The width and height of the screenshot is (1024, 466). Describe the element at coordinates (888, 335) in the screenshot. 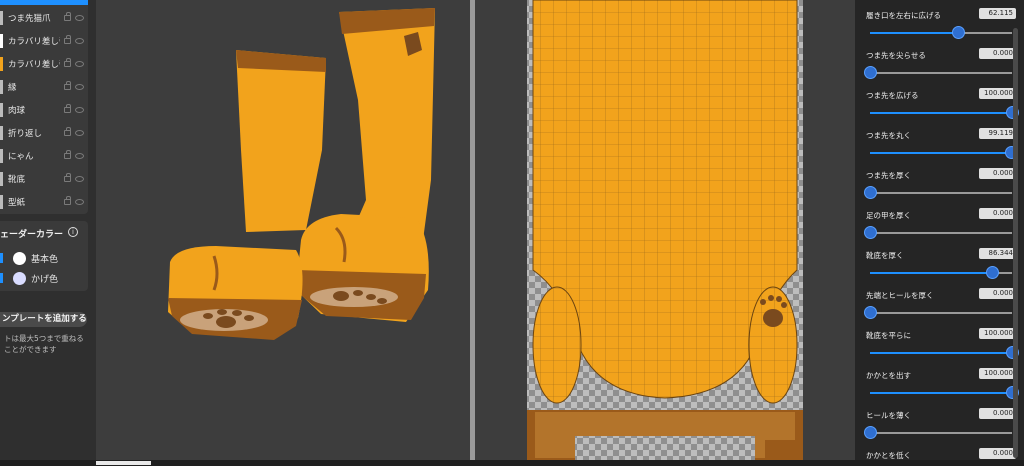

I see `param-label: 靴底を平らに` at that location.